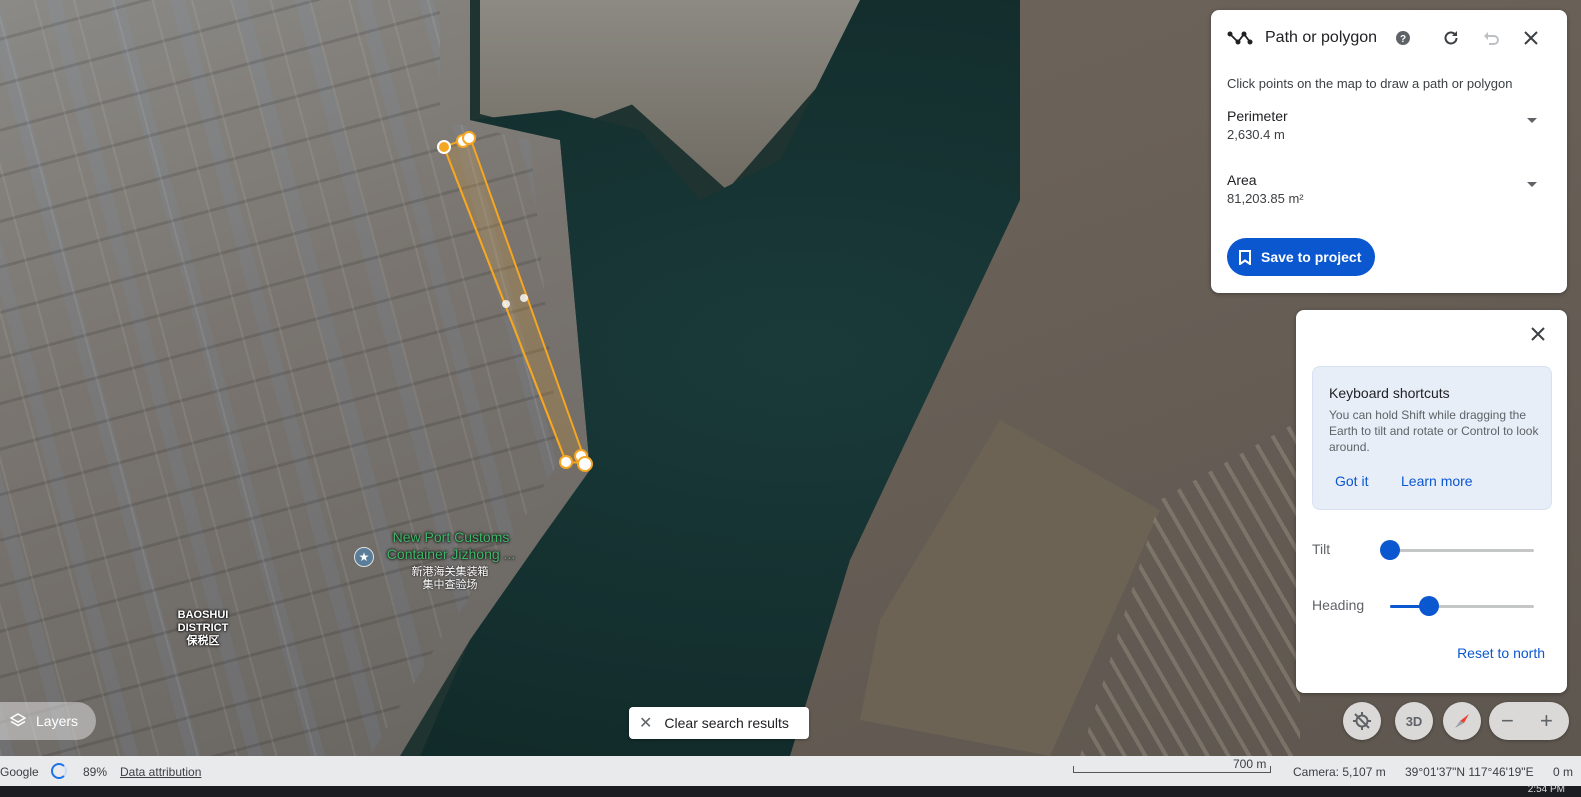 The width and height of the screenshot is (1581, 797). I want to click on area-label: Area, so click(1242, 180).